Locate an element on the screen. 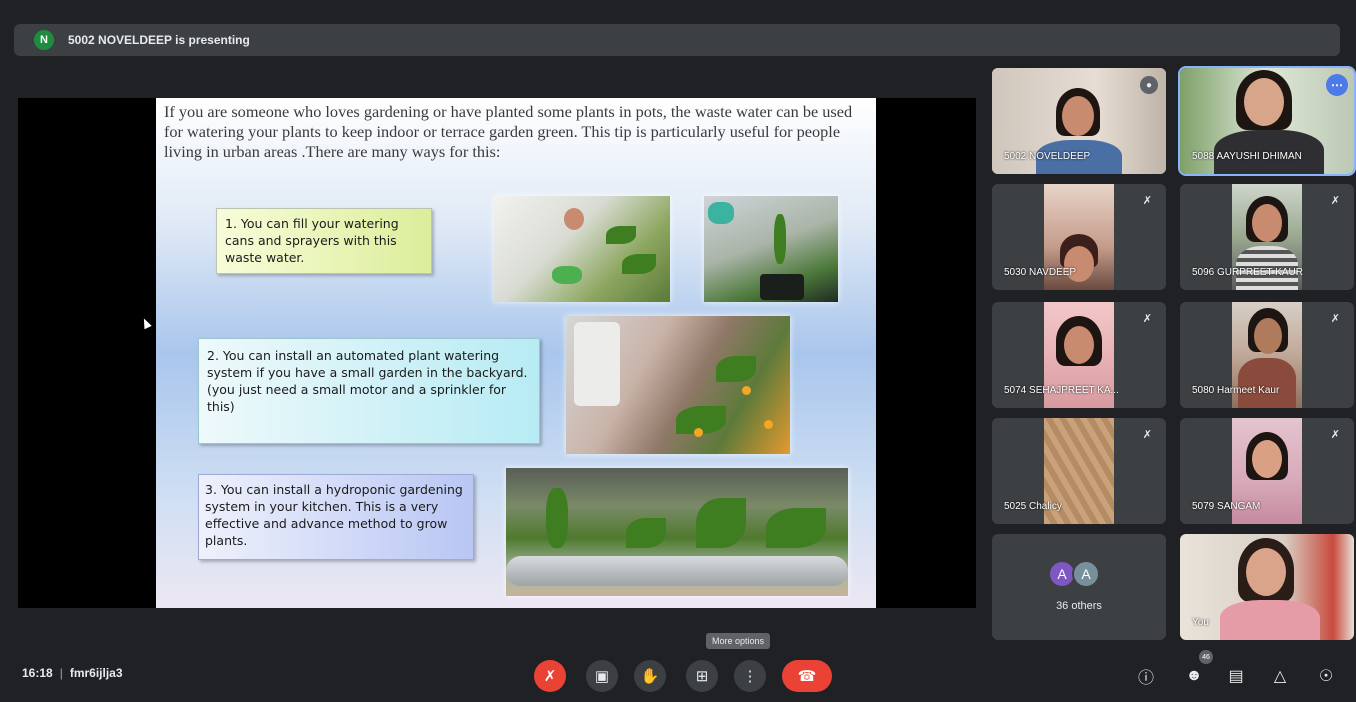  automated-watering-photo is located at coordinates (678, 385).